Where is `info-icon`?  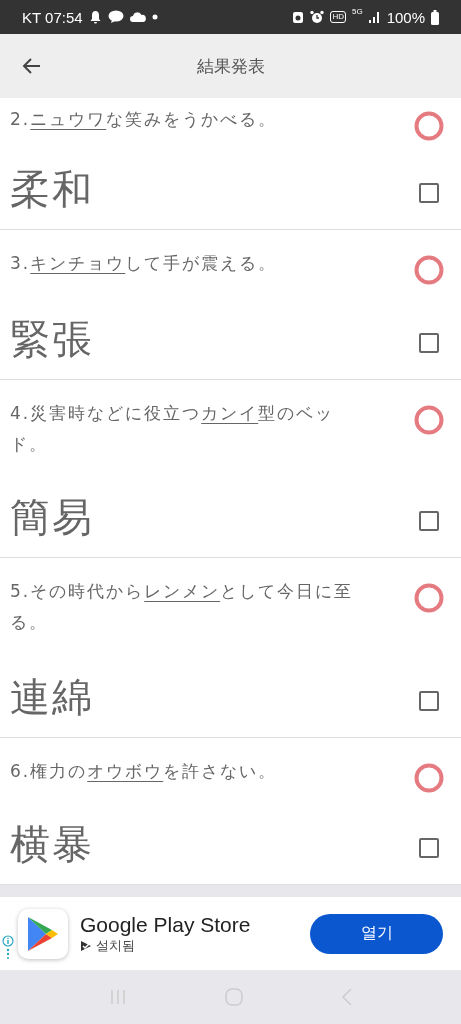
info-icon is located at coordinates (8, 947).